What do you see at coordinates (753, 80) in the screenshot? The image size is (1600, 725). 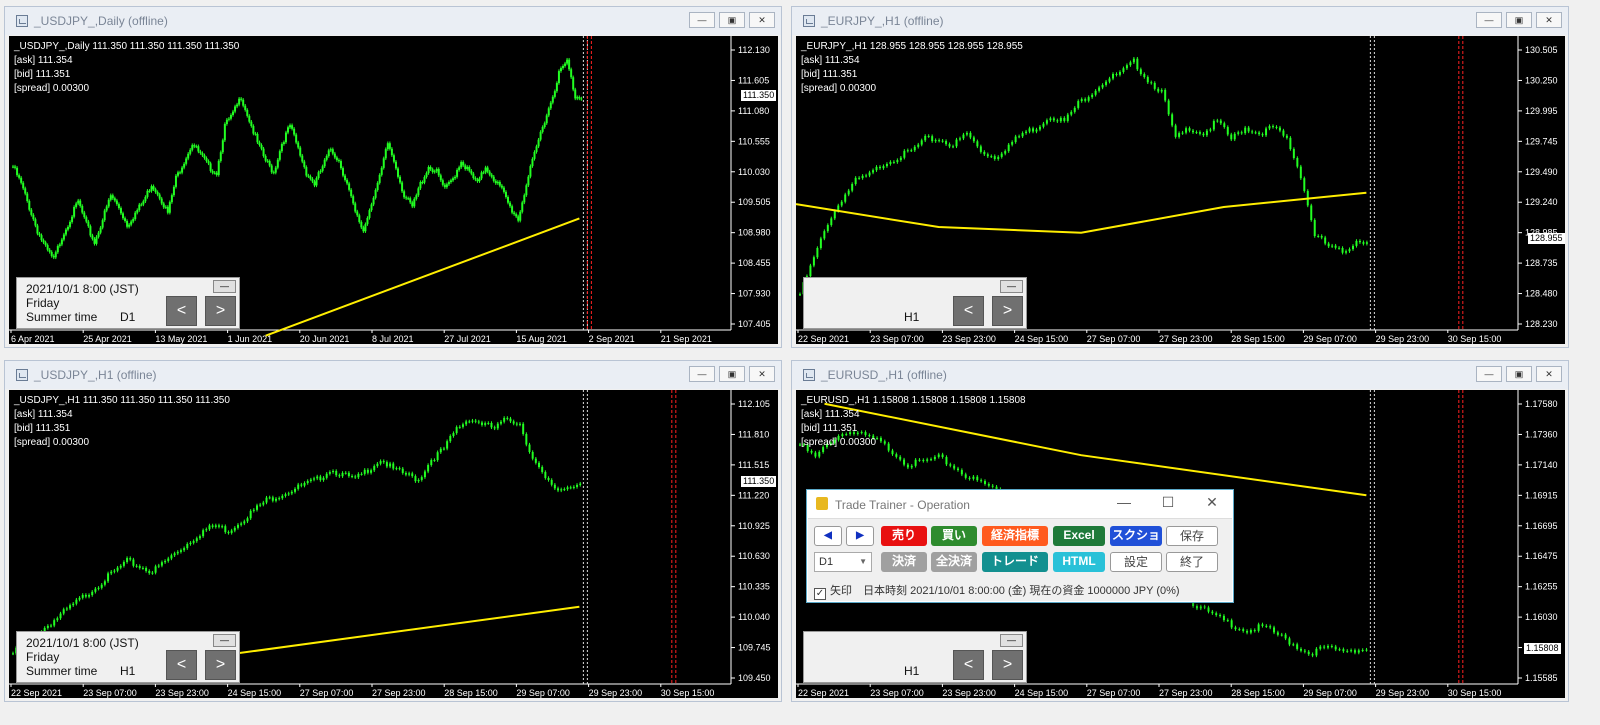 I see `y-tick-label: 111.605` at bounding box center [753, 80].